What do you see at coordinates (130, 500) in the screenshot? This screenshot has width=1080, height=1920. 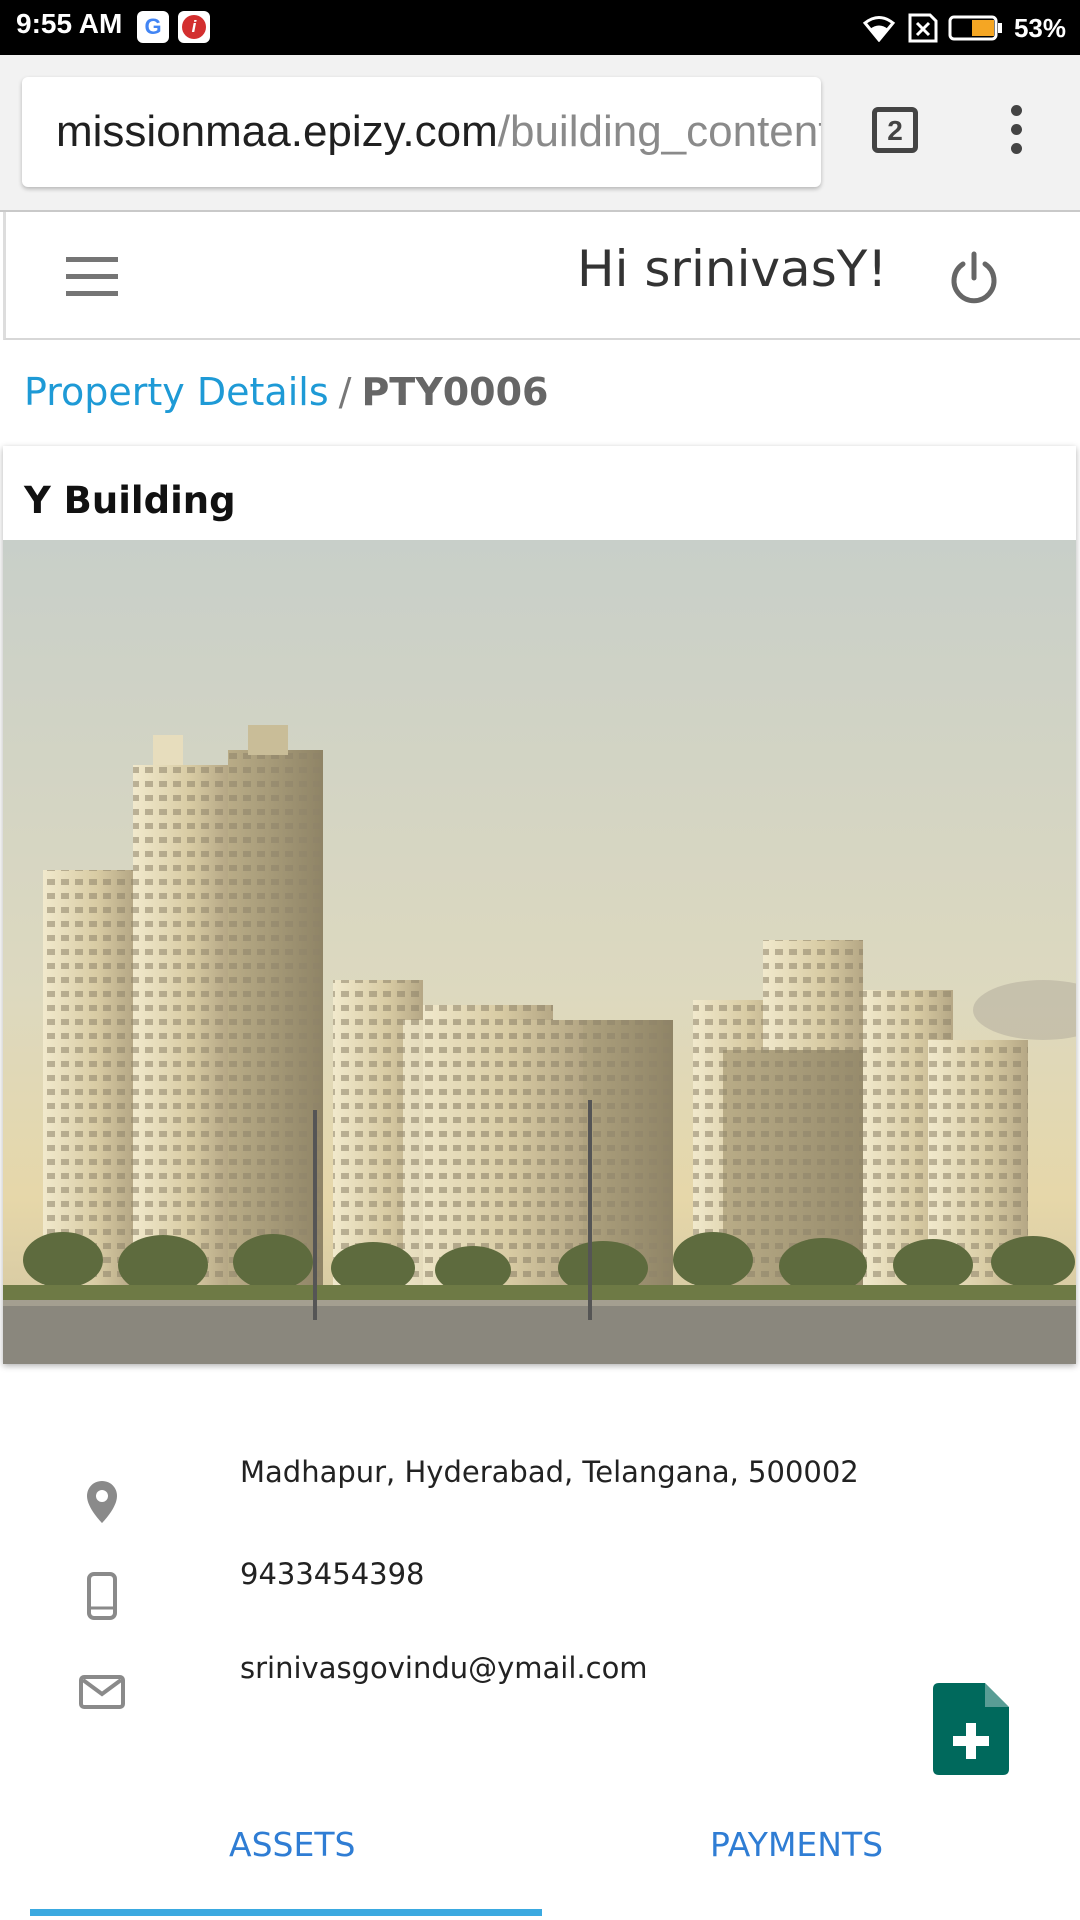 I see `property-title: Y Building` at bounding box center [130, 500].